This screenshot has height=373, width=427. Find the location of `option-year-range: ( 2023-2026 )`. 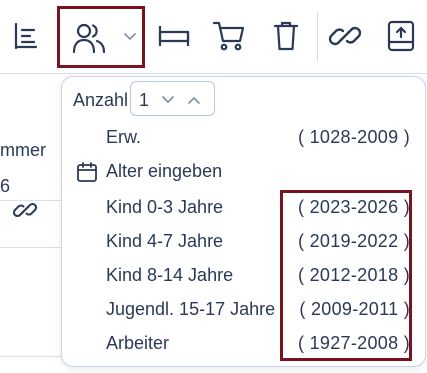

option-year-range: ( 2023-2026 ) is located at coordinates (354, 207).